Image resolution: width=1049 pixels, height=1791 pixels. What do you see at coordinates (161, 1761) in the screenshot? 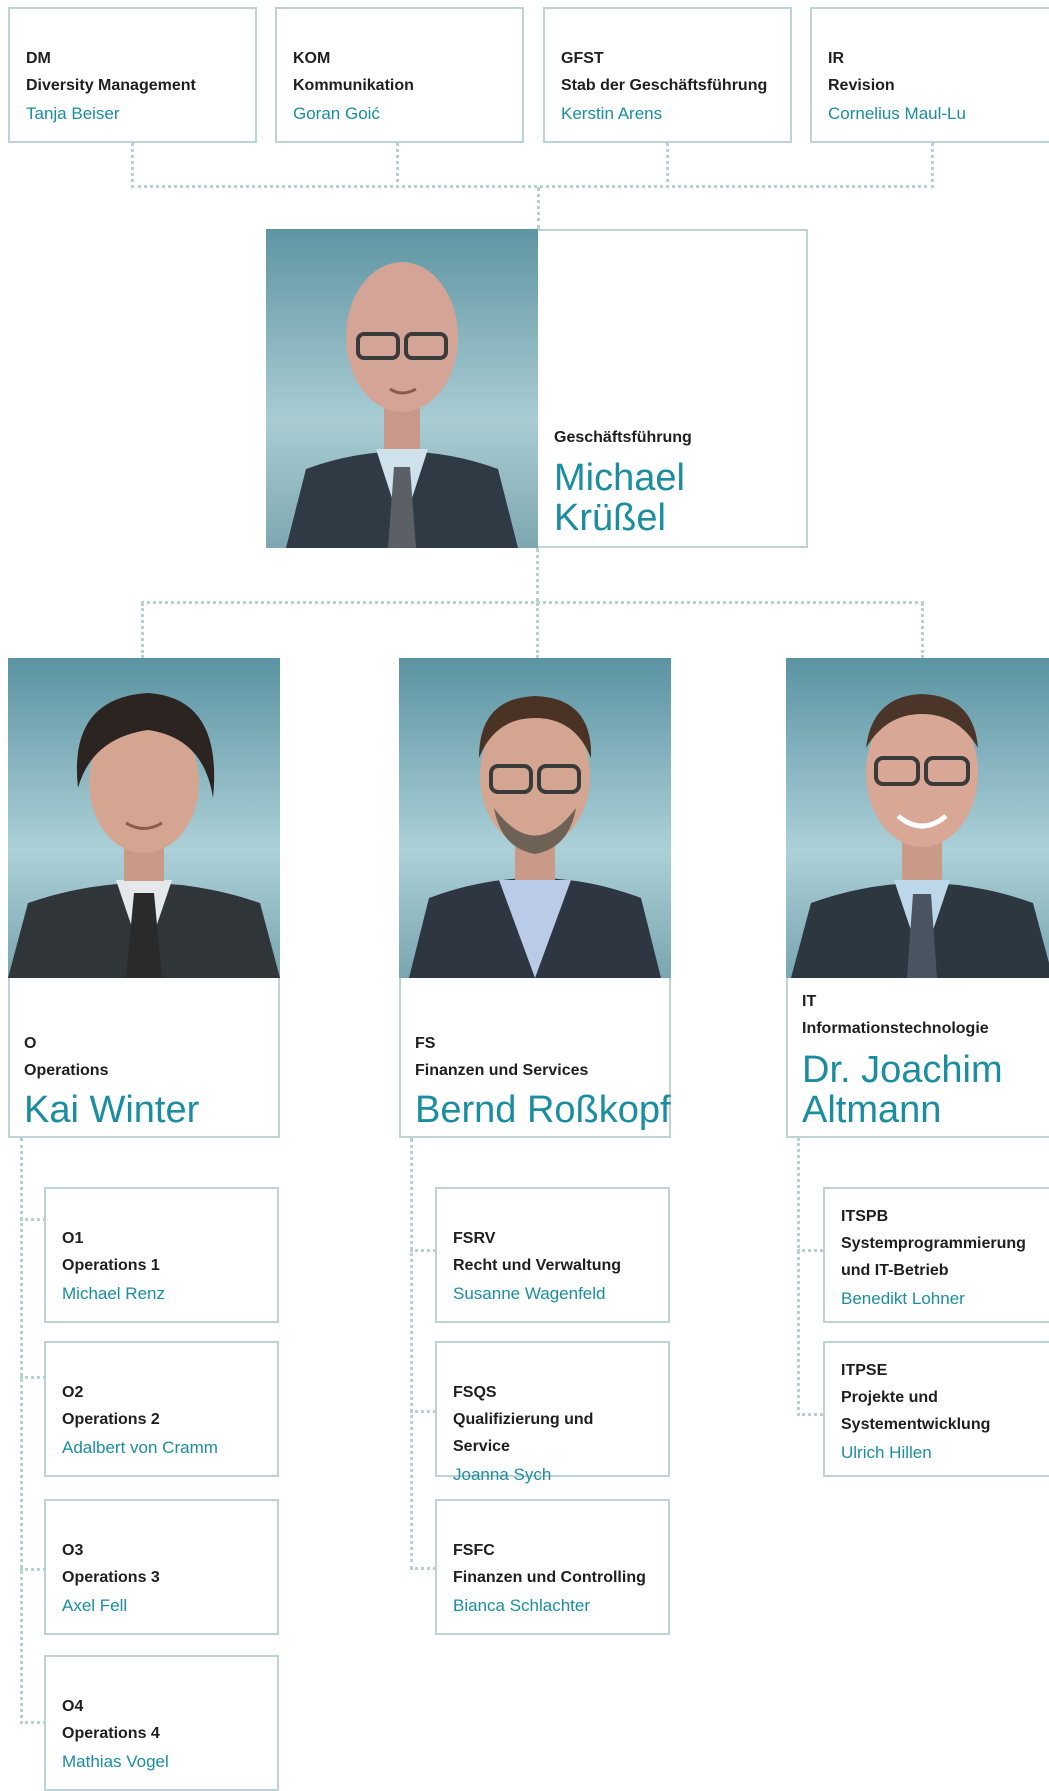
I see `unit-head-link: Mathias Vogel` at bounding box center [161, 1761].